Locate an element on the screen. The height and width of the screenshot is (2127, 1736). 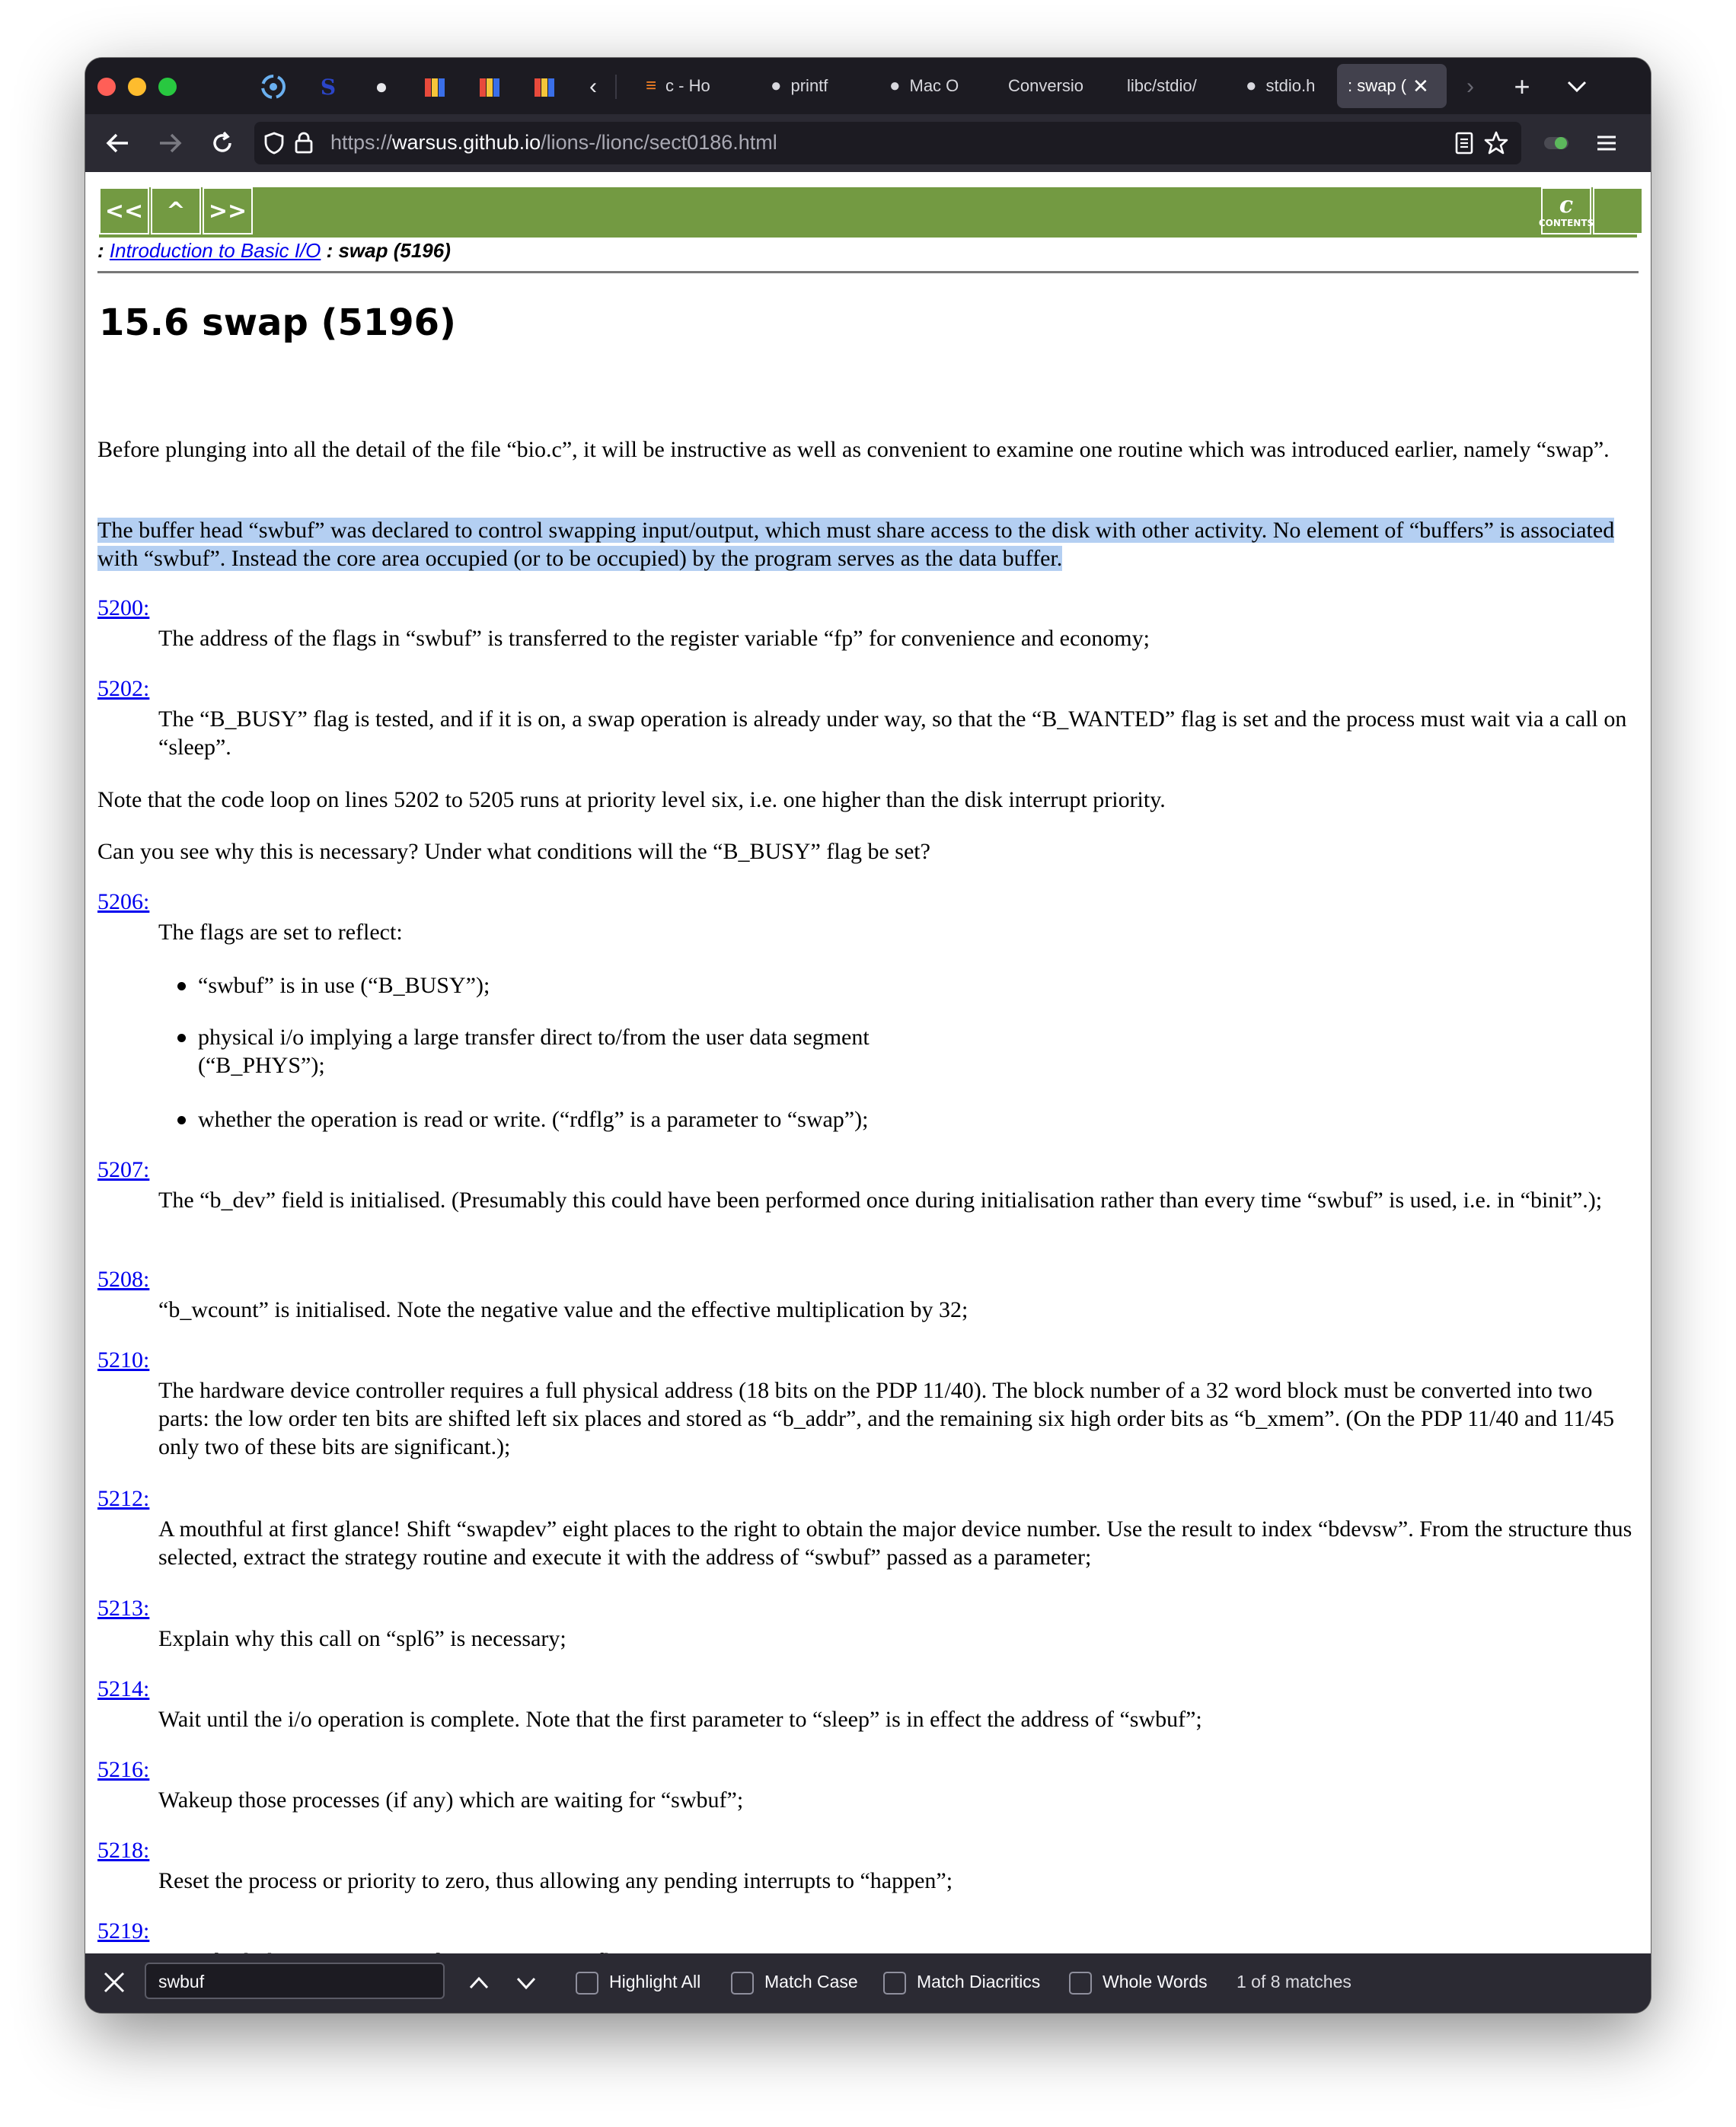
next-page-button: >> is located at coordinates (228, 210).